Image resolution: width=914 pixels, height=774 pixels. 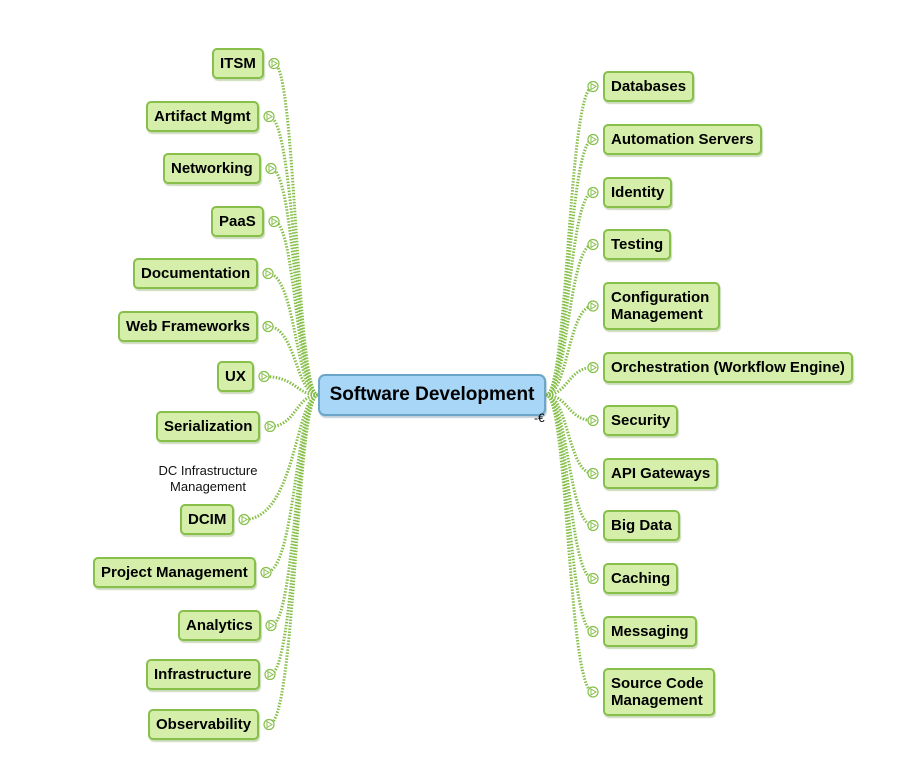 What do you see at coordinates (659, 692) in the screenshot?
I see `branch-node-source-code-management: Source Code Management` at bounding box center [659, 692].